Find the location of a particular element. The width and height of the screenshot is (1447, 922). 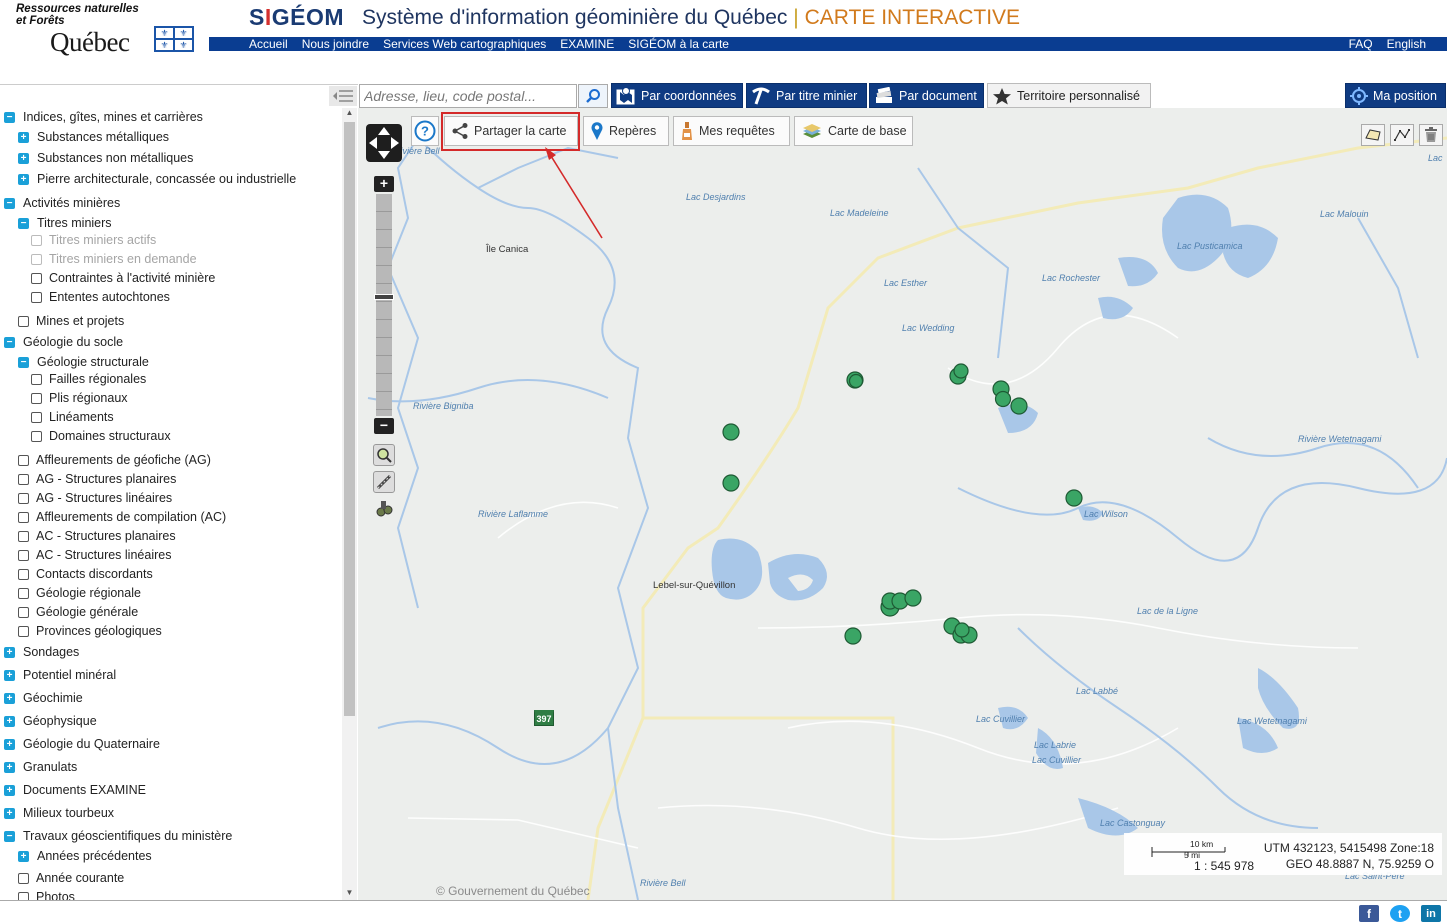

identify-tool-button is located at coordinates (384, 455).